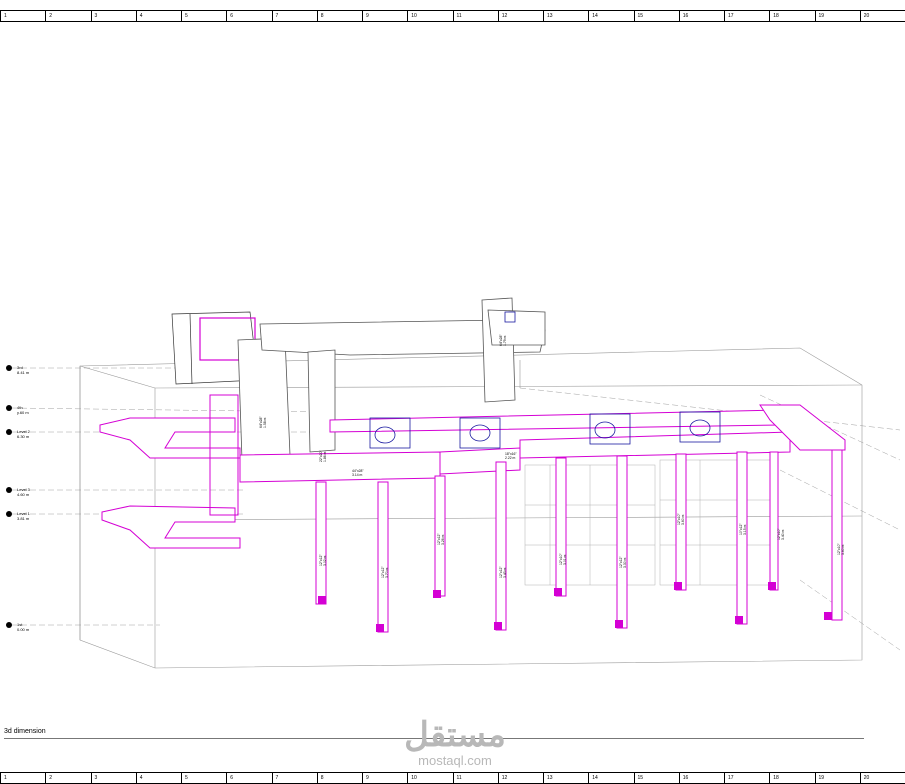 The width and height of the screenshot is (905, 784). Describe the element at coordinates (475, 778) in the screenshot. I see `ruler-cell: 11` at that location.